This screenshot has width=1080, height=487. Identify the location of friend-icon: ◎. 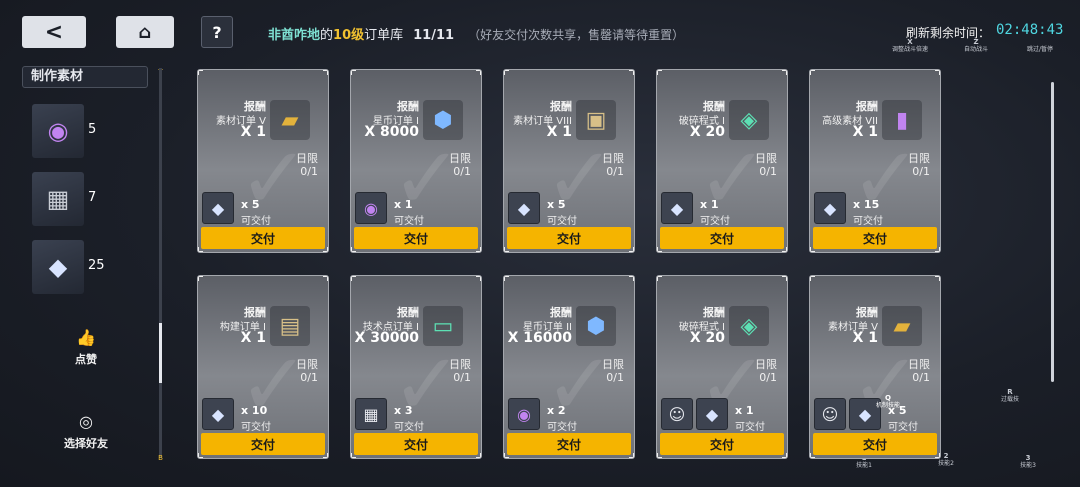
(86, 421).